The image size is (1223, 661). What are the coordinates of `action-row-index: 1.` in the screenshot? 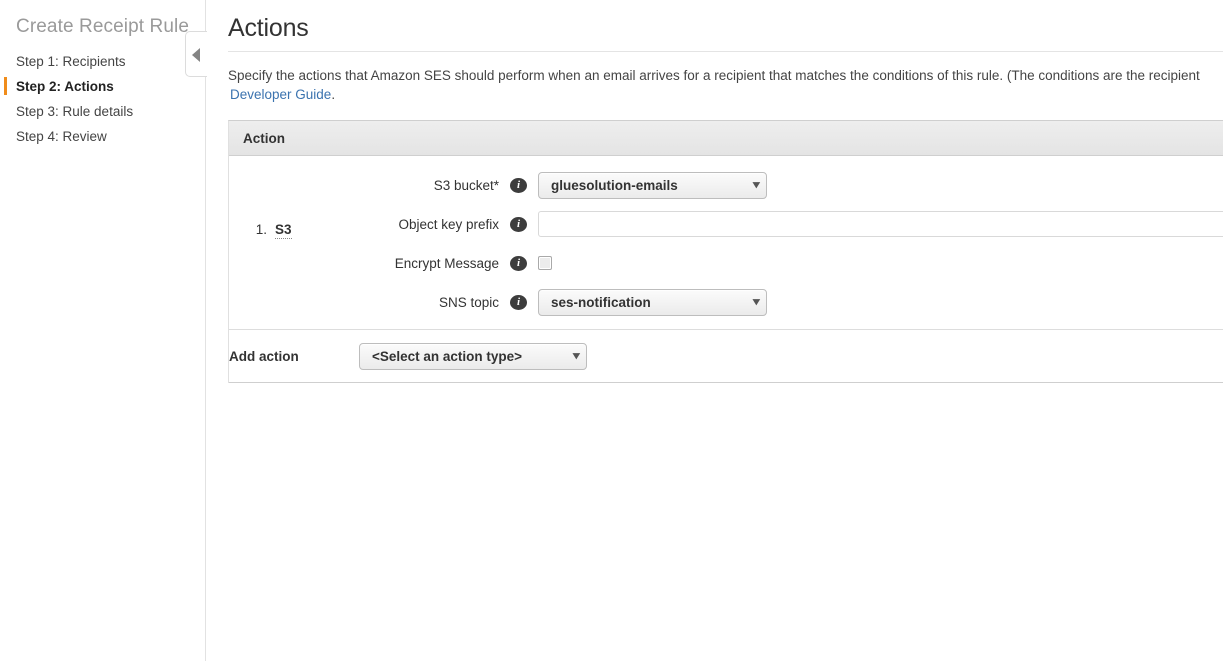 It's located at (261, 229).